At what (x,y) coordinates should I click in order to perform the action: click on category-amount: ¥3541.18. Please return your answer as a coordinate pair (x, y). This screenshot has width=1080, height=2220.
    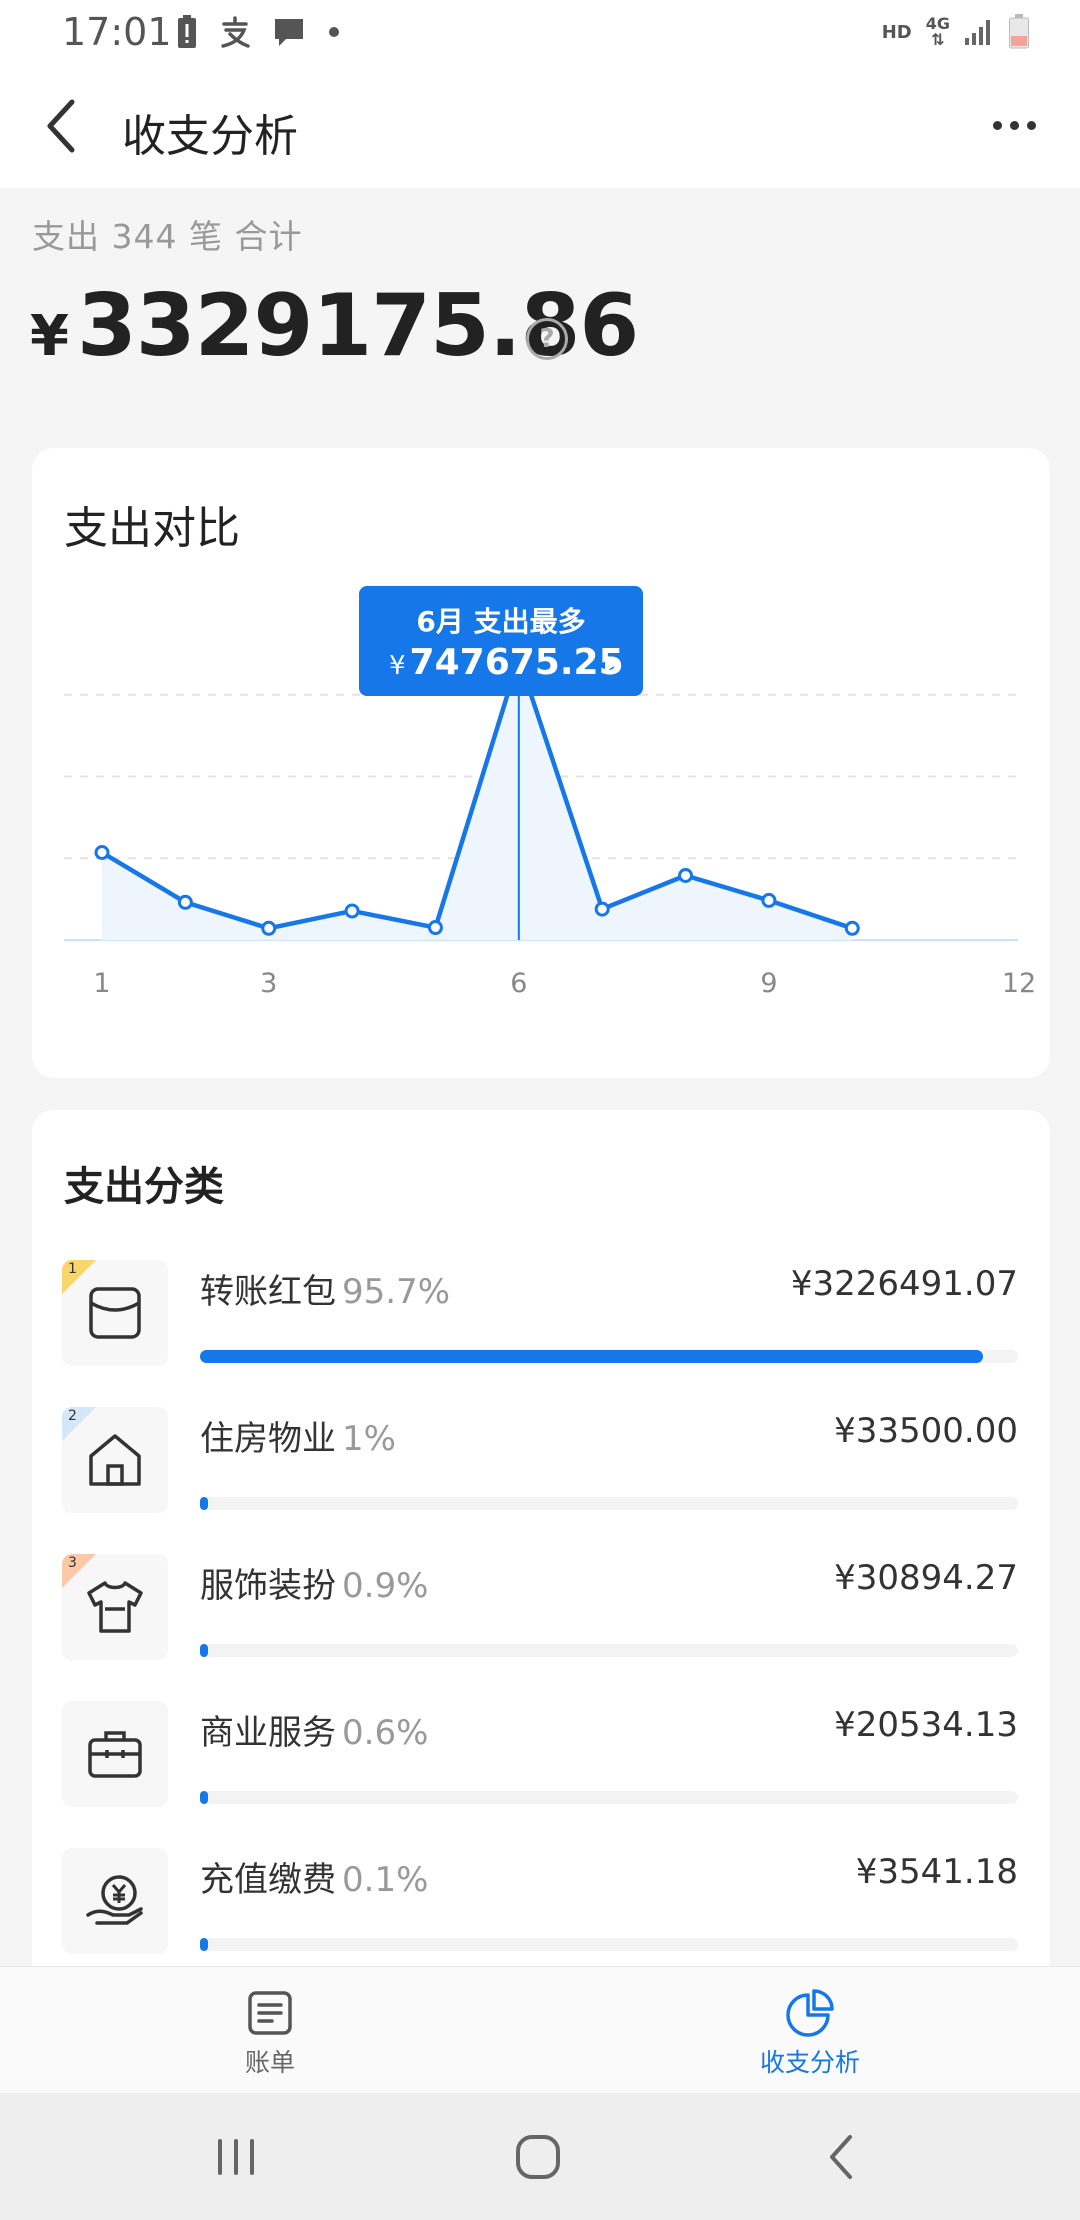
    Looking at the image, I should click on (936, 1872).